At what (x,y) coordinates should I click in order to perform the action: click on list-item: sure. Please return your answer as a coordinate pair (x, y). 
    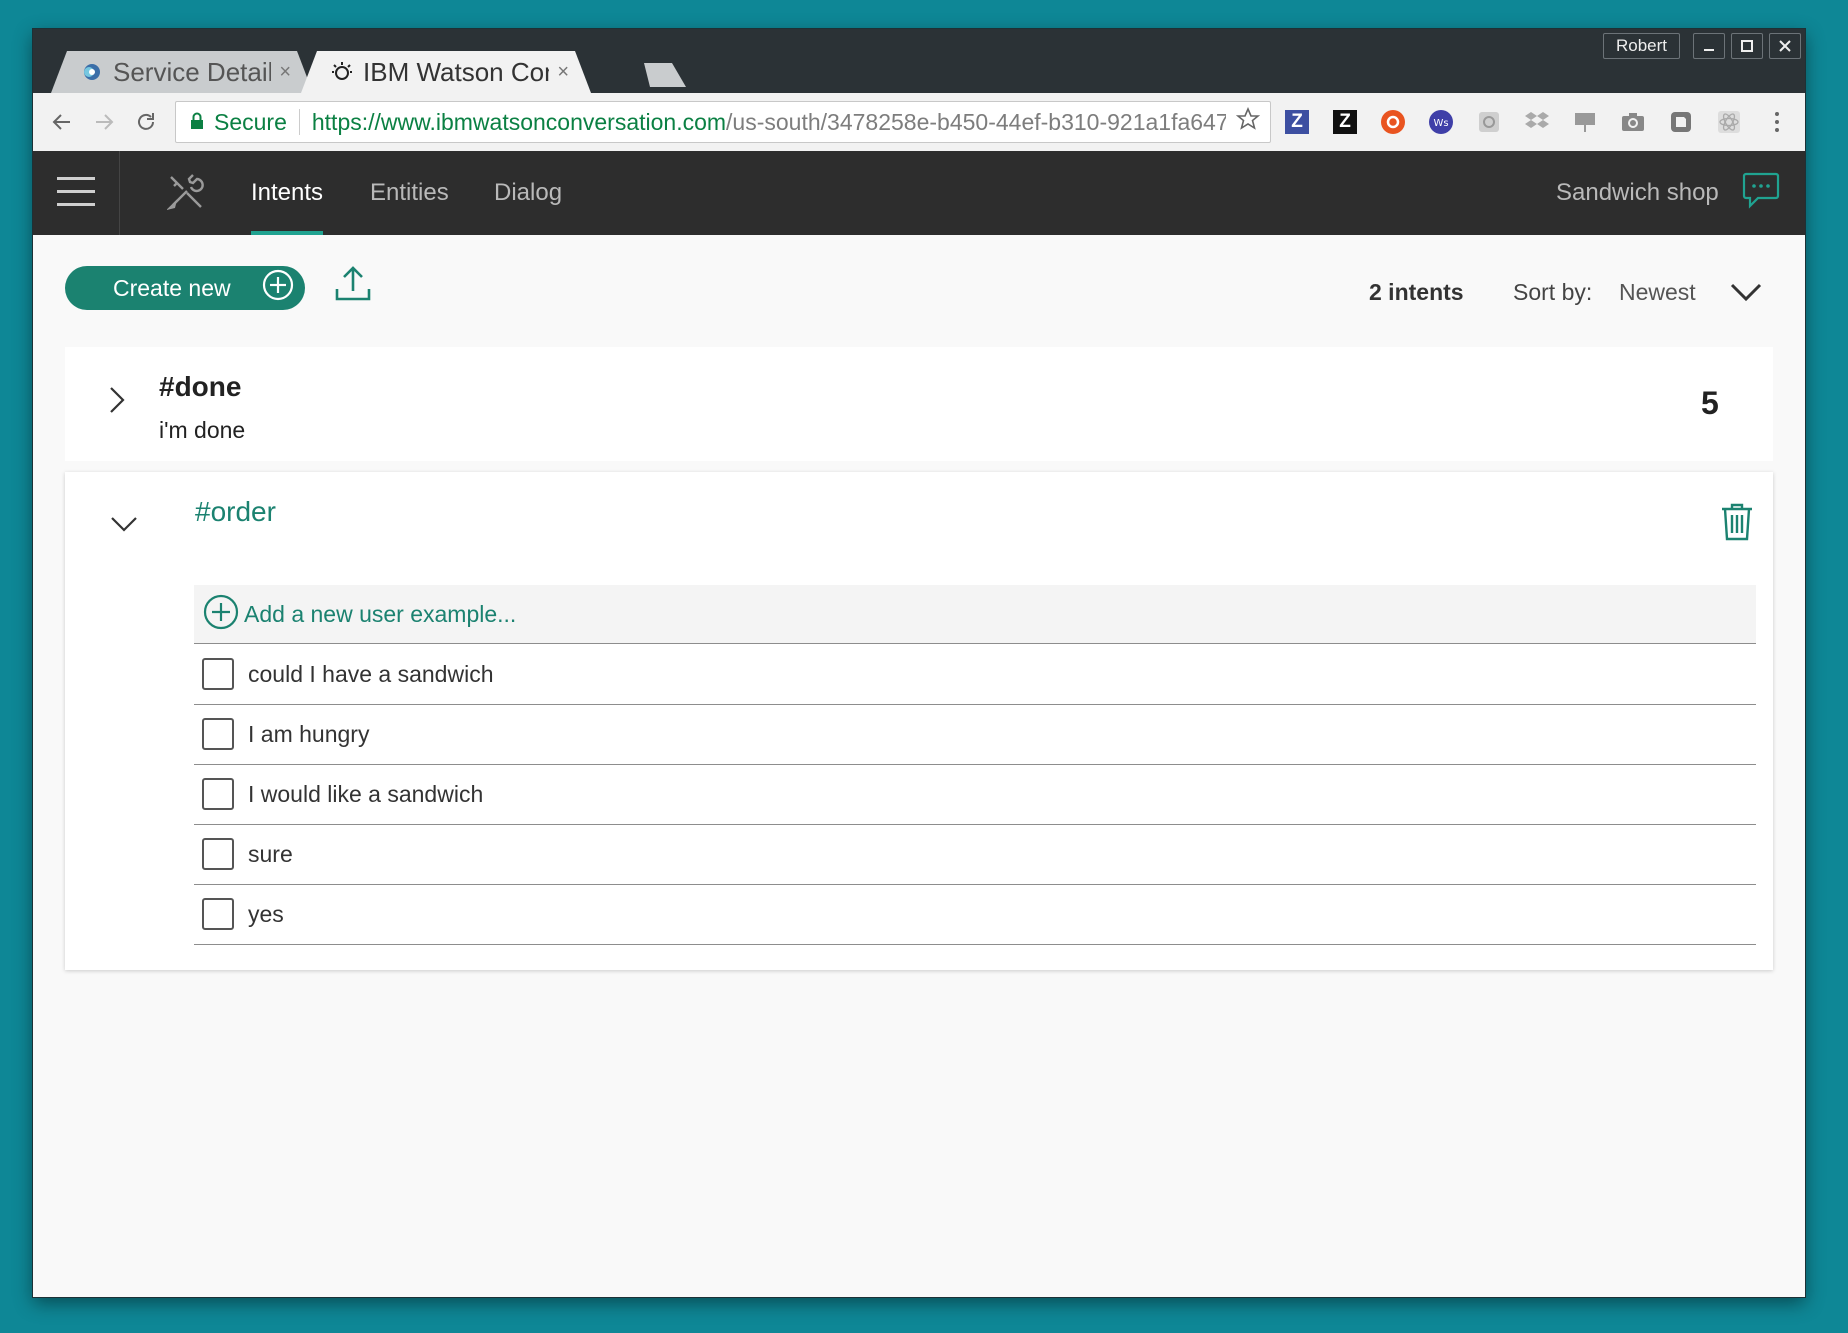
    Looking at the image, I should click on (975, 854).